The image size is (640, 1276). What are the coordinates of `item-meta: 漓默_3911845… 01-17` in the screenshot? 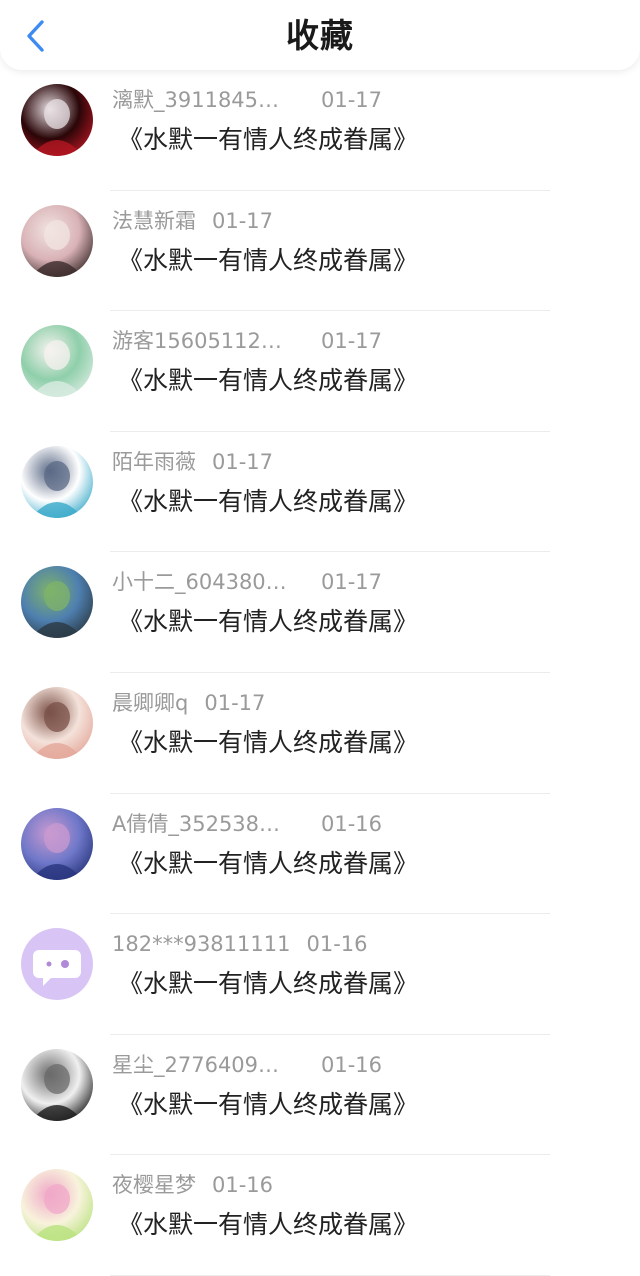 It's located at (247, 100).